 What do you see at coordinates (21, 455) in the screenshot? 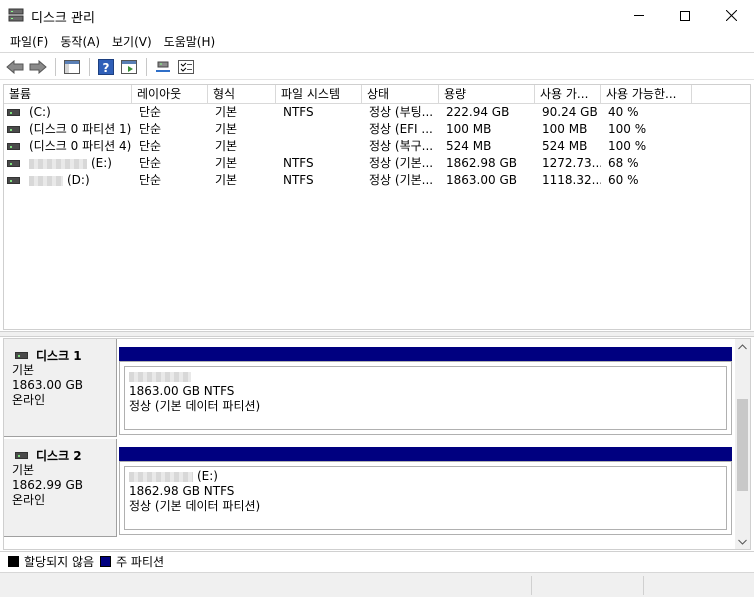
I see `disk-icon` at bounding box center [21, 455].